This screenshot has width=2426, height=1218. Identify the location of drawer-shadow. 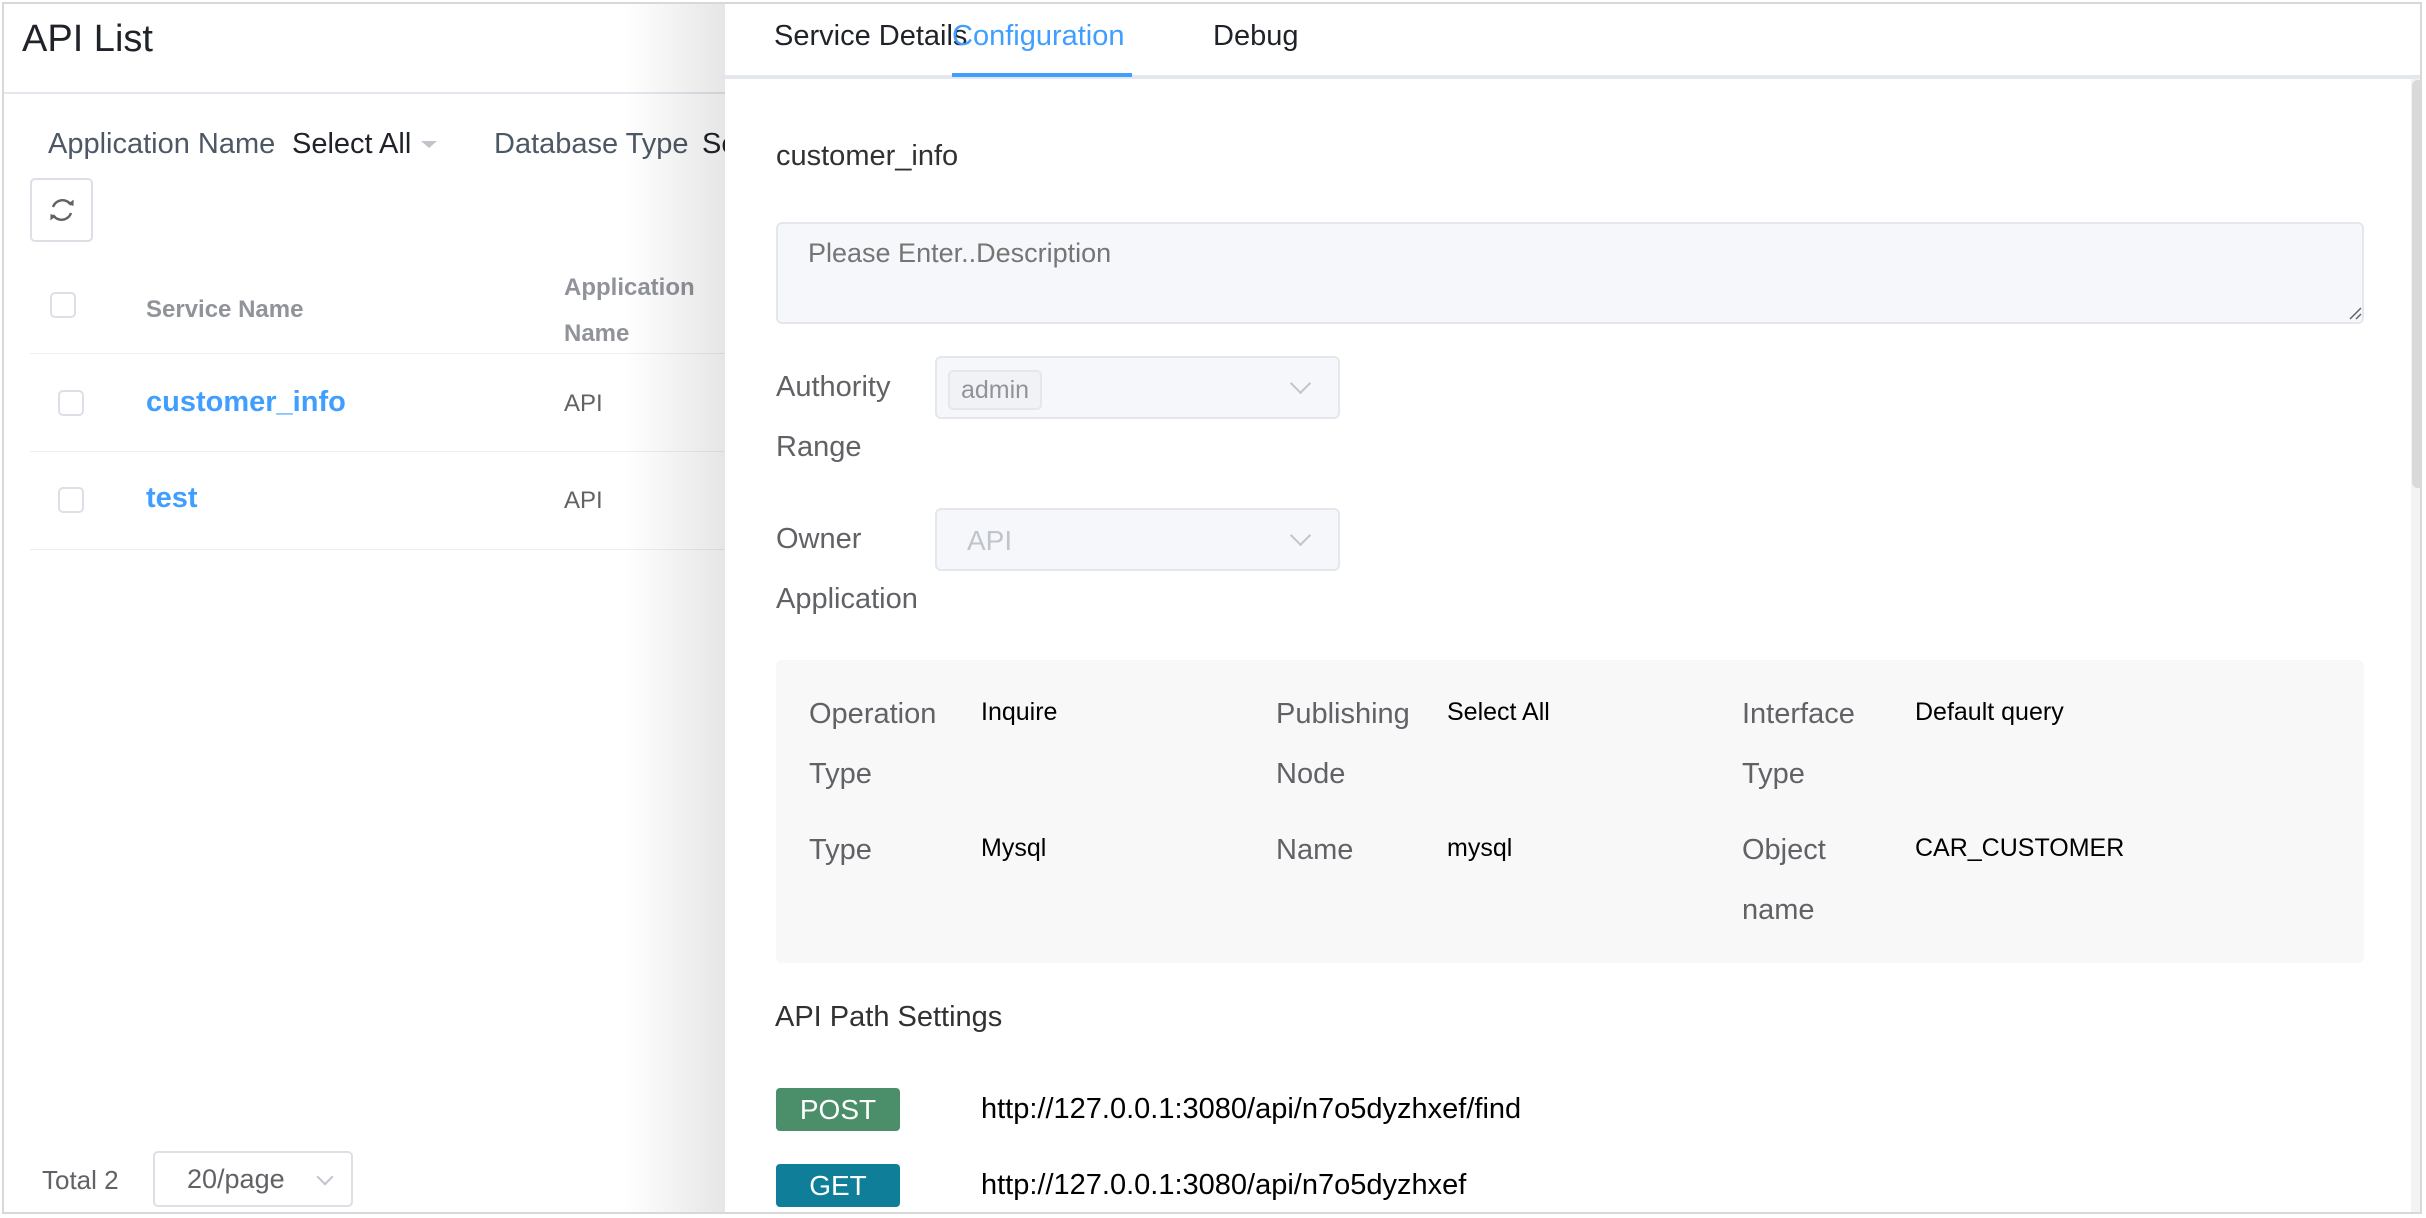
(676, 608).